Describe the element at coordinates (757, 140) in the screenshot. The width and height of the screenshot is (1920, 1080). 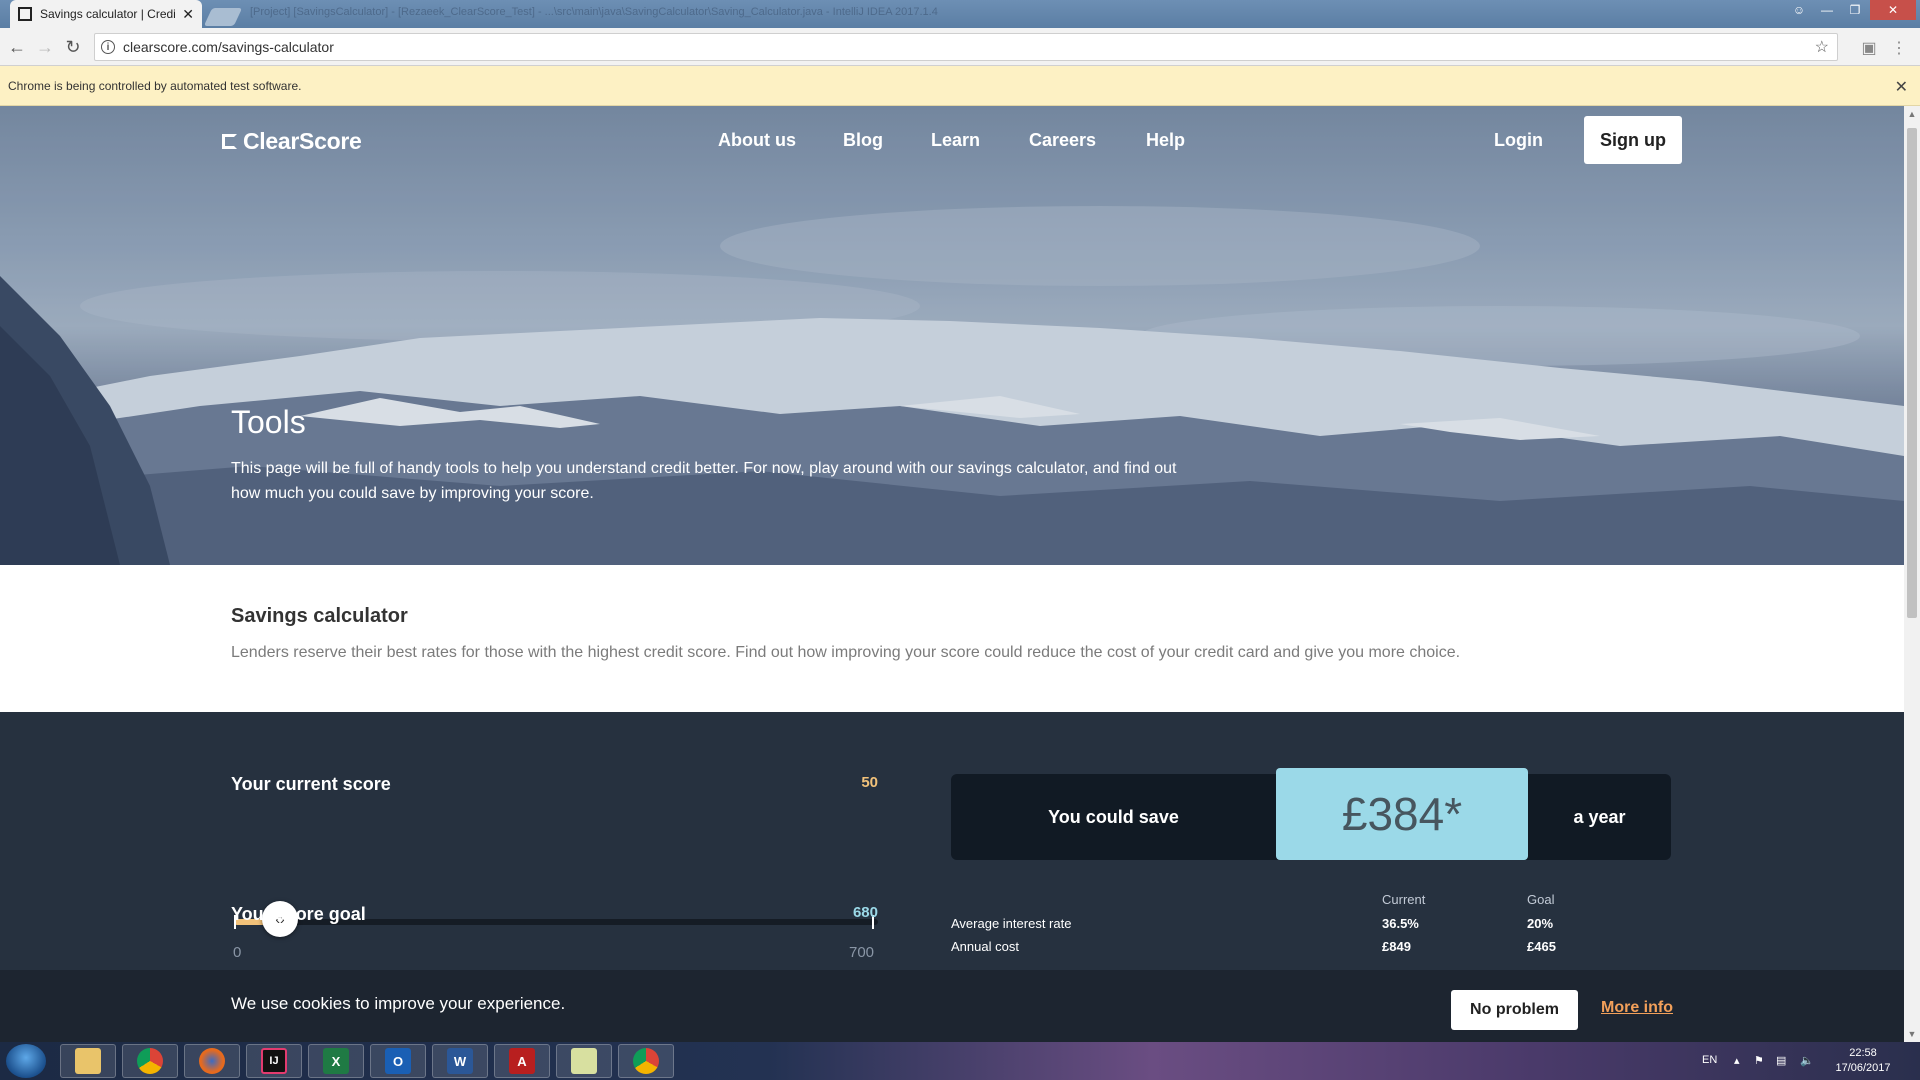
I see `nav-about-us: About us` at that location.